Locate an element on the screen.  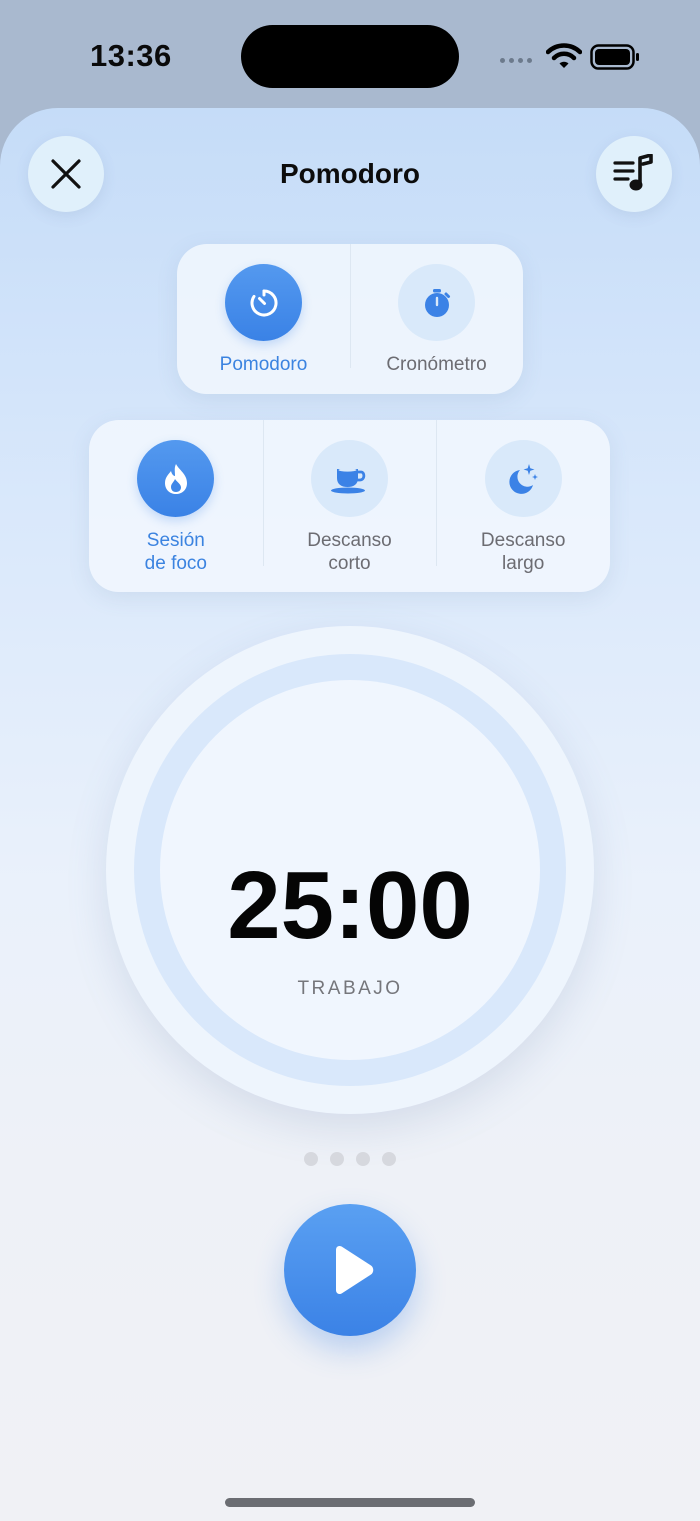
page-title: Pomodoro is located at coordinates (350, 173).